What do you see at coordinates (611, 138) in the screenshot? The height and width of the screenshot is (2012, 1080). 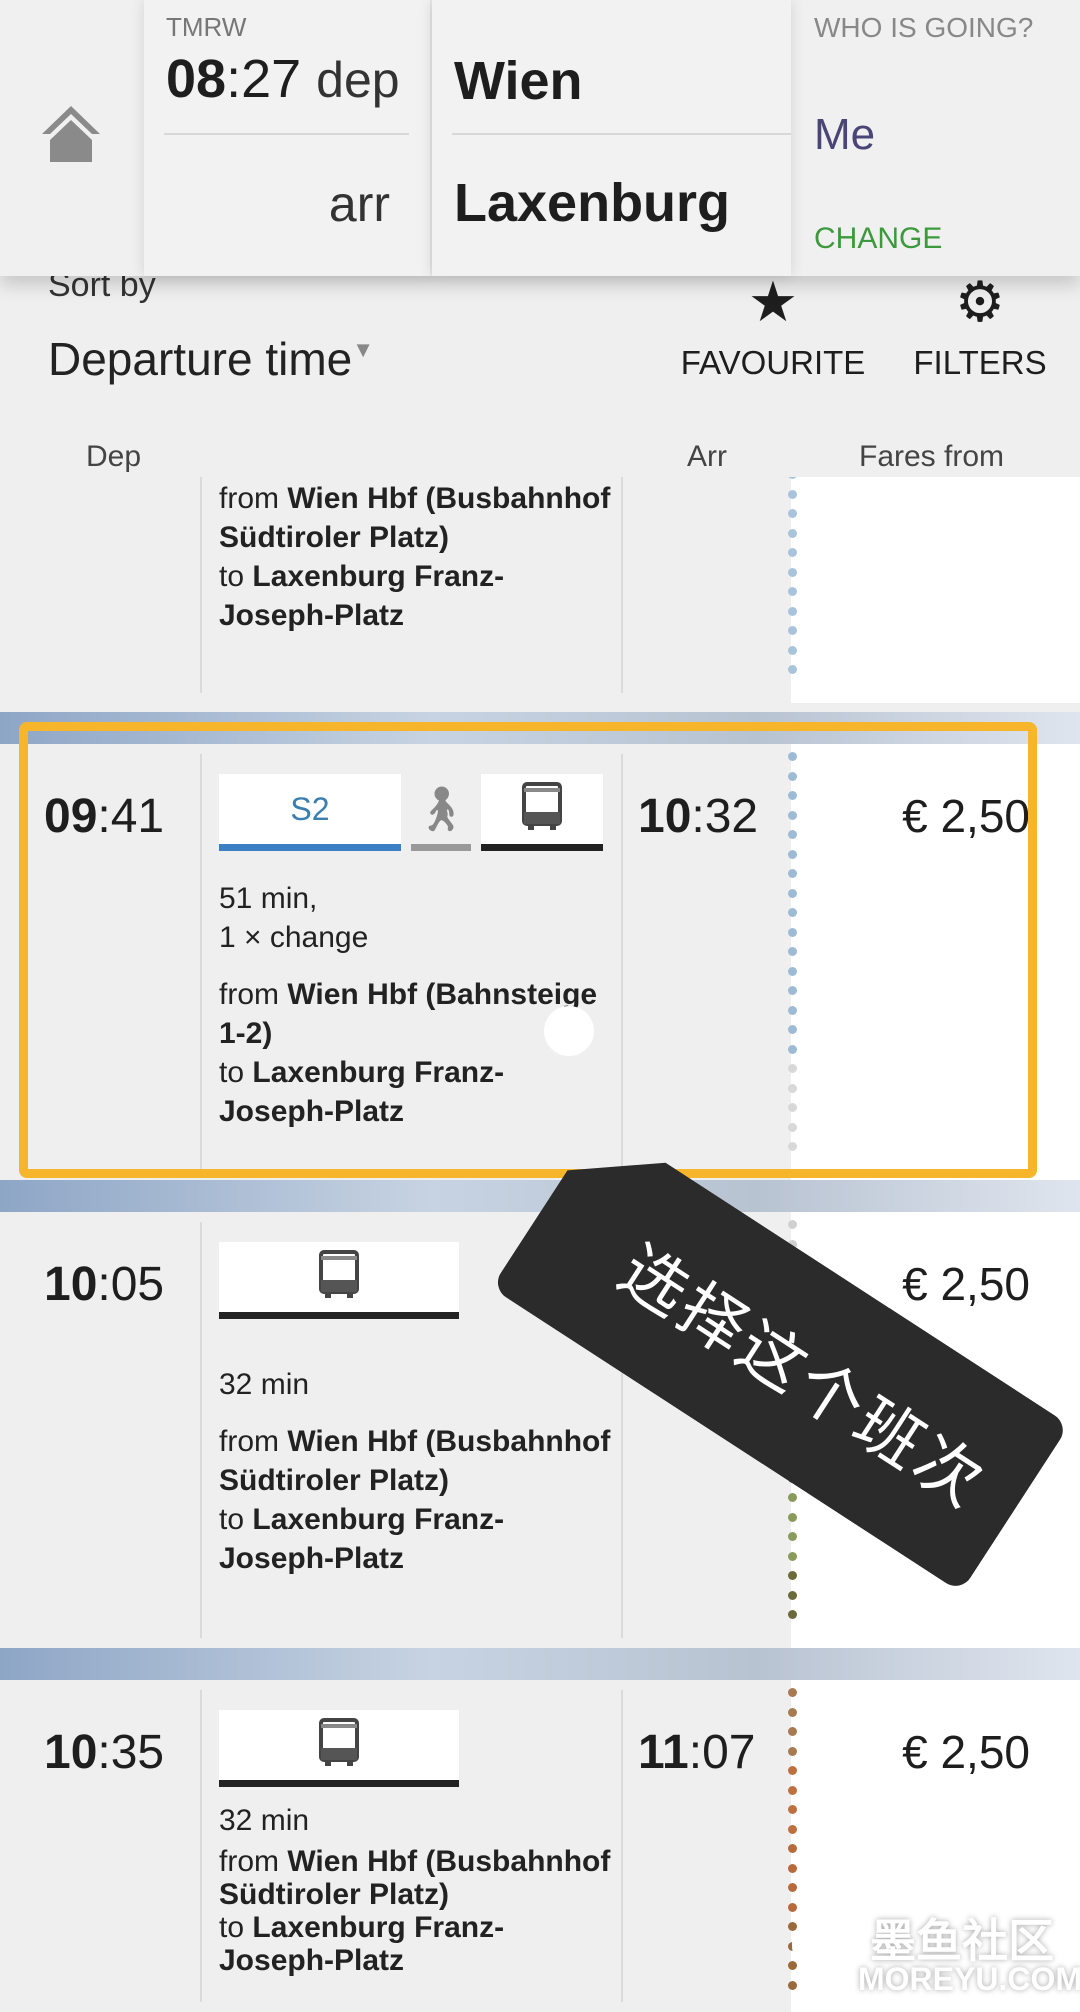 I see `route-selector: Wien Laxenburg` at bounding box center [611, 138].